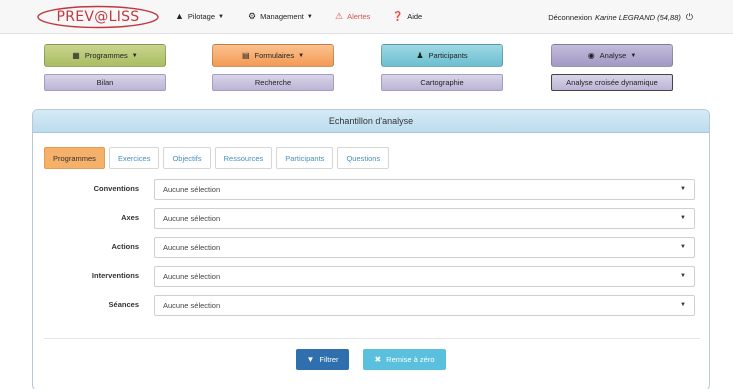 The height and width of the screenshot is (389, 733). Describe the element at coordinates (192, 276) in the screenshot. I see `interventions-value: Aucune sélection` at that location.